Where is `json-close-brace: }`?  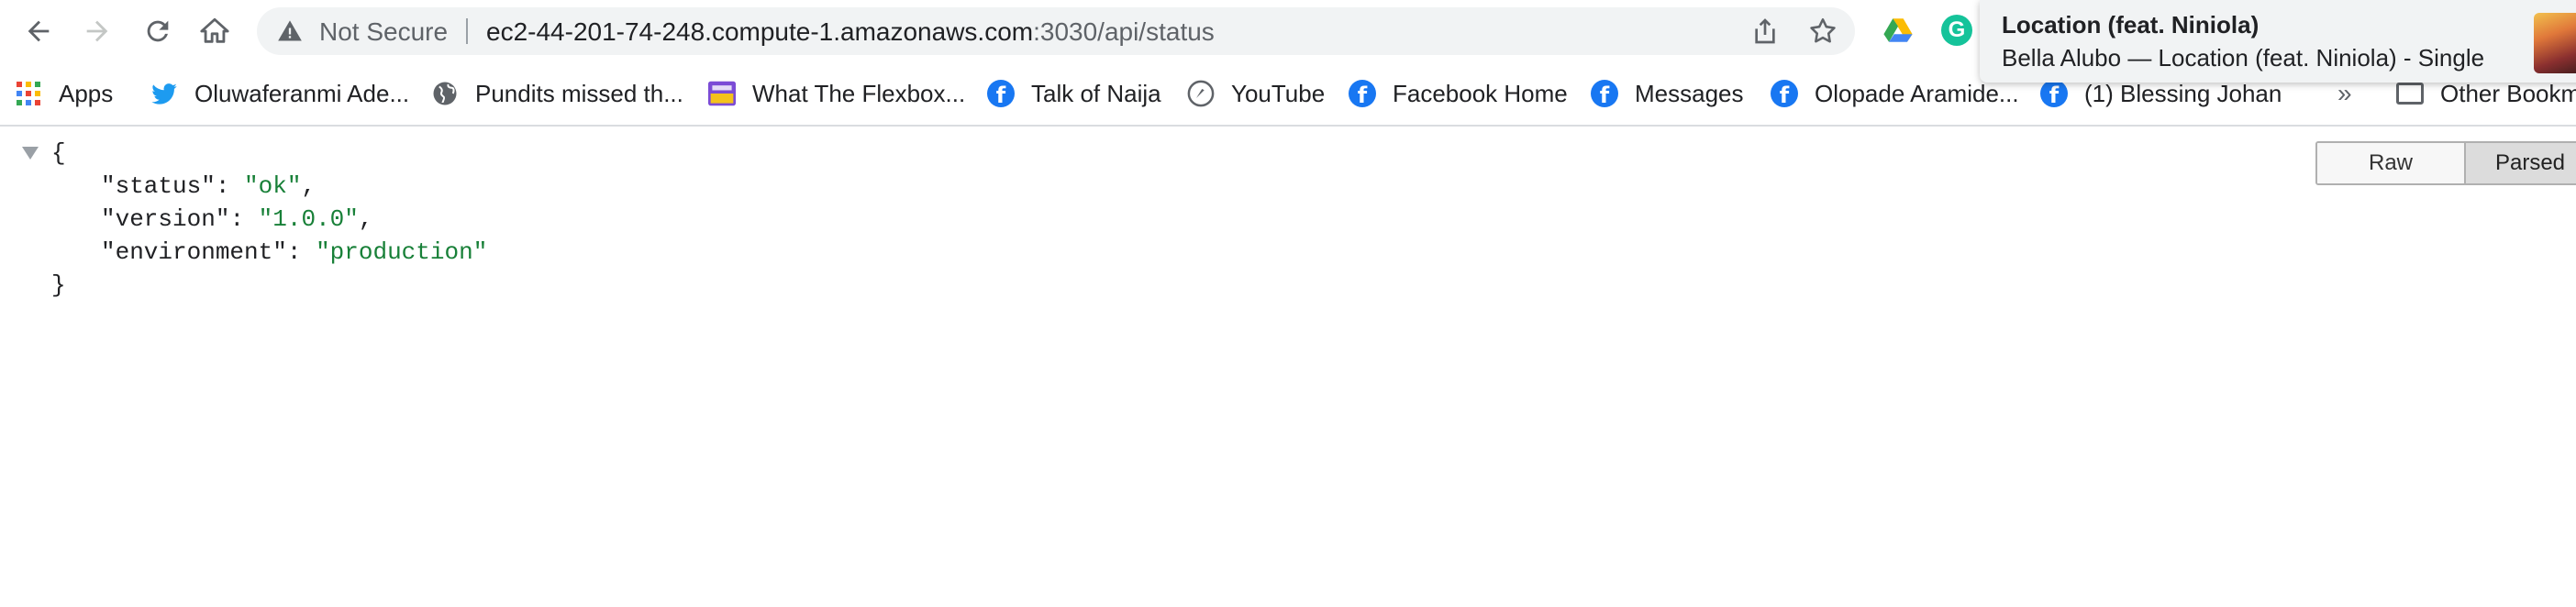
json-close-brace: } is located at coordinates (58, 285).